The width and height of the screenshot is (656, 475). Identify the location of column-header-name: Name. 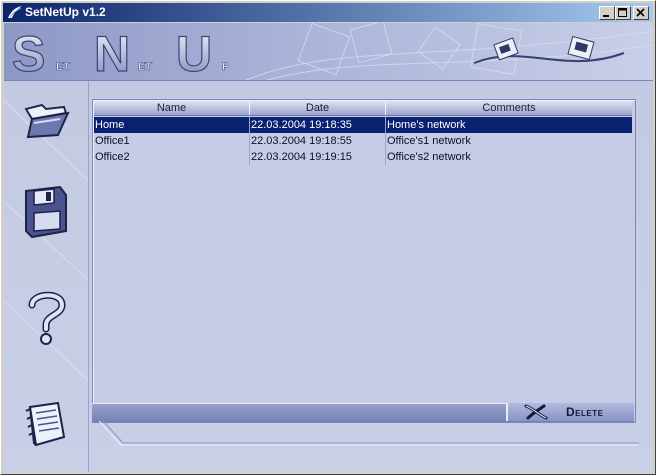
(172, 108).